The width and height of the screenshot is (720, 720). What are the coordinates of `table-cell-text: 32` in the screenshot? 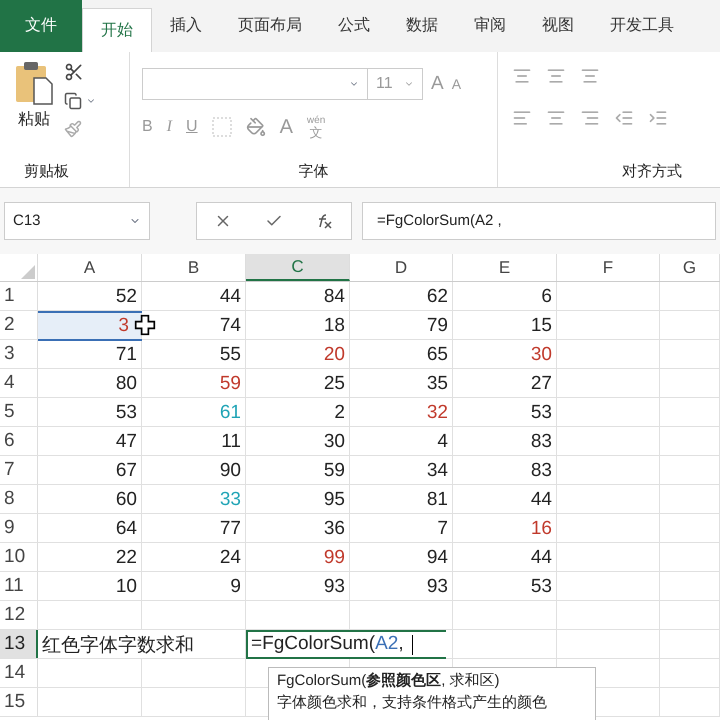 It's located at (437, 413).